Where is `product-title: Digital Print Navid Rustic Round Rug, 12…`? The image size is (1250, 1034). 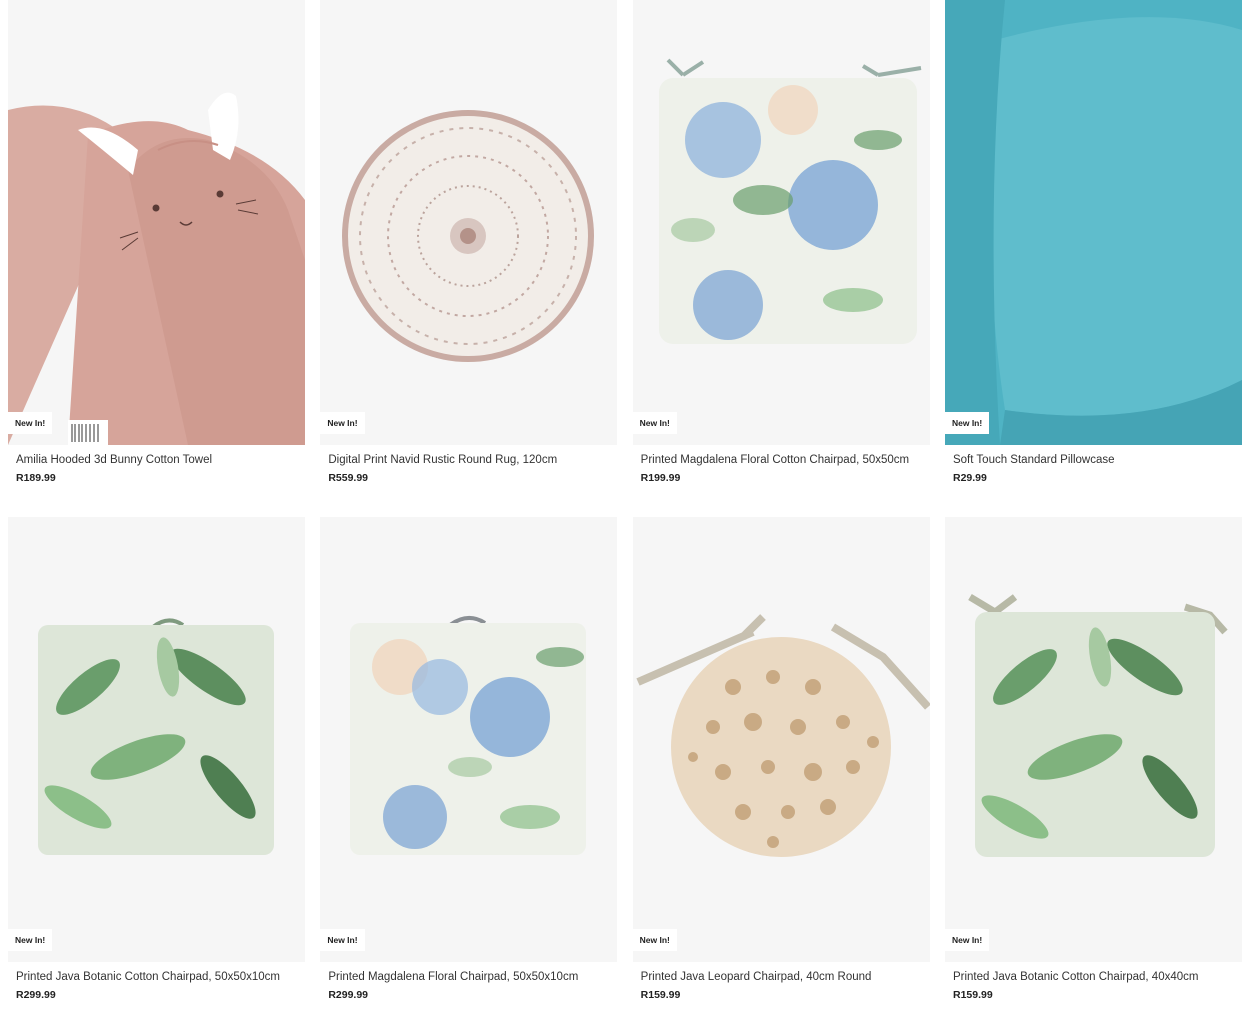 product-title: Digital Print Navid Rustic Round Rug, 12… is located at coordinates (472, 460).